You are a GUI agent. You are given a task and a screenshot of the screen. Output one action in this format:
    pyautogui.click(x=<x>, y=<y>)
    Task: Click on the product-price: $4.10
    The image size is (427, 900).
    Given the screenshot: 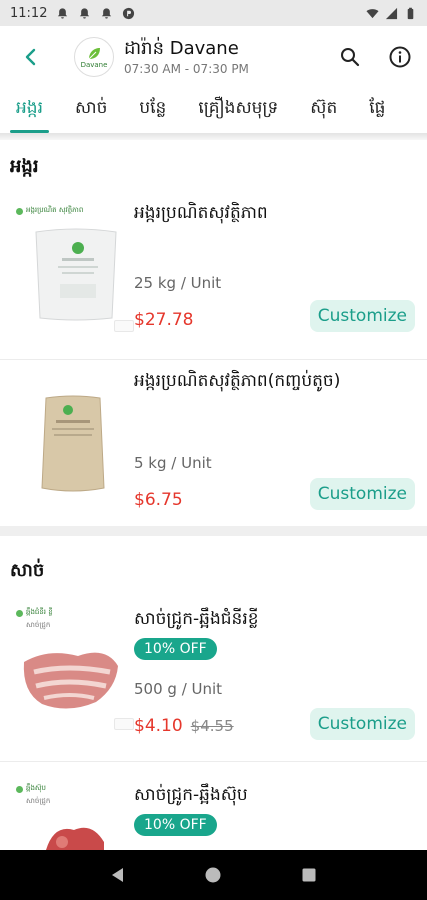 What is the action you would take?
    pyautogui.click(x=158, y=726)
    